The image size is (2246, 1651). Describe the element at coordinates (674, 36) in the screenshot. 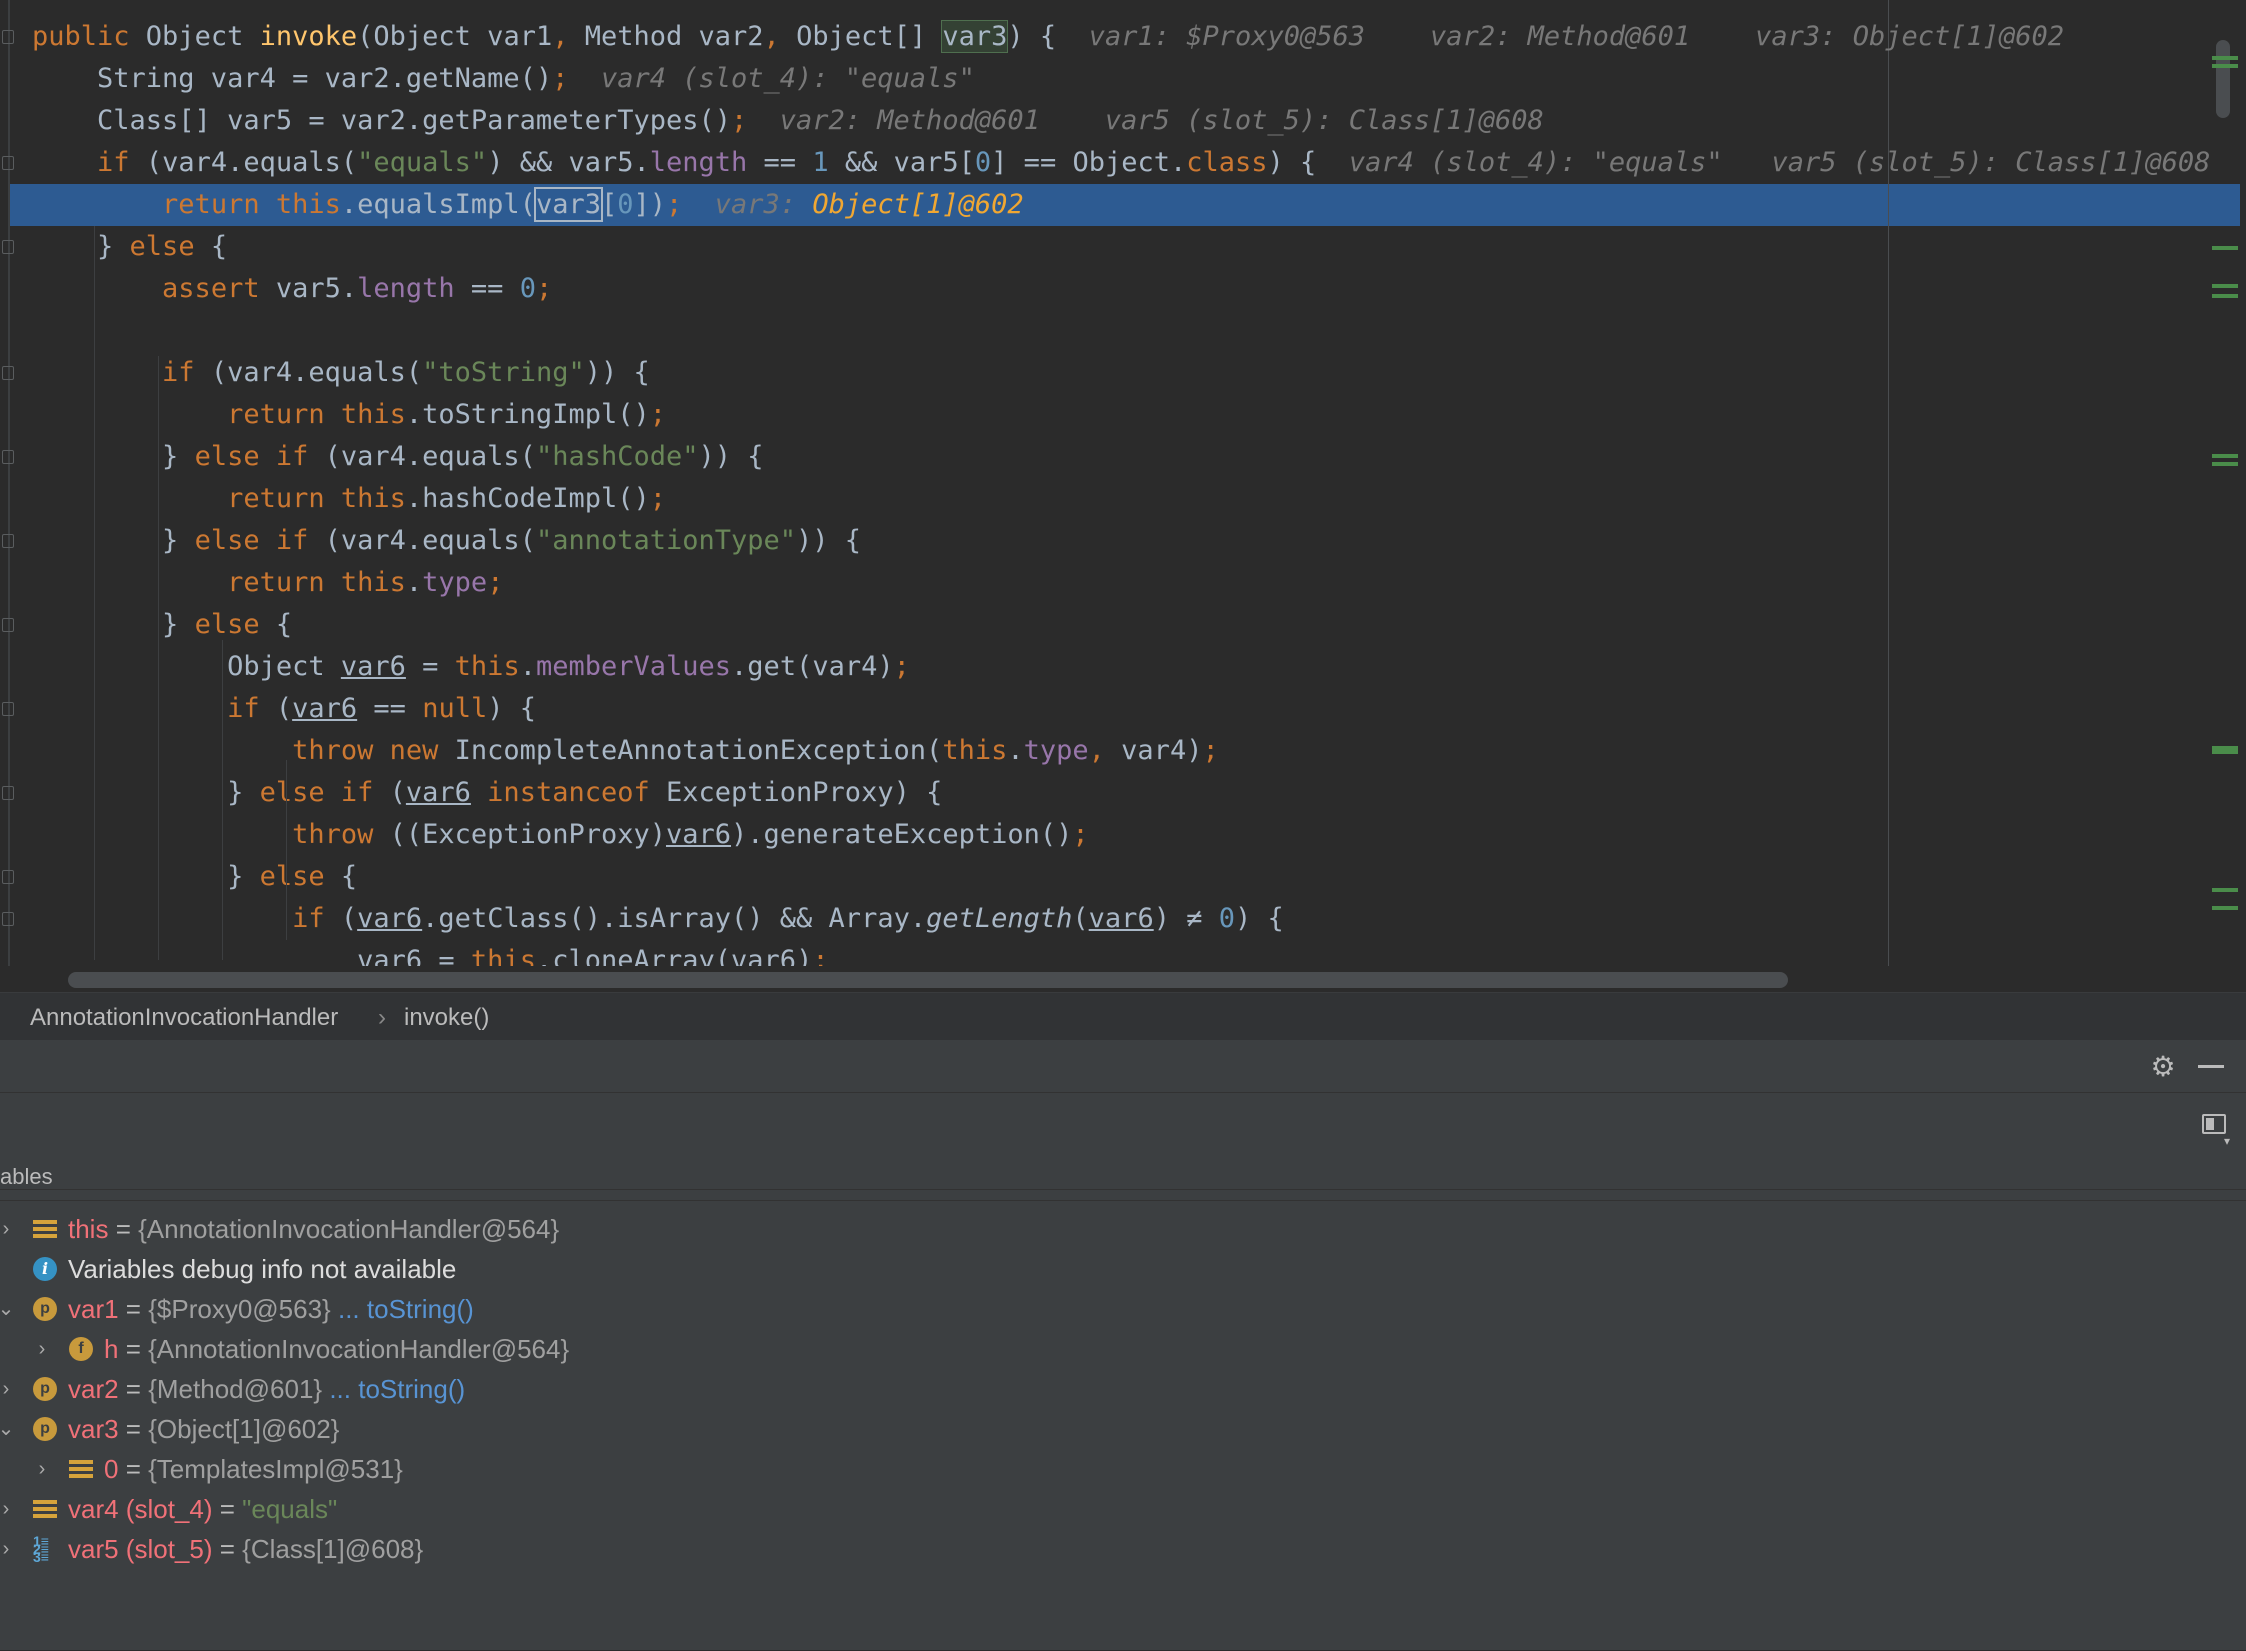

I see `code-token: Method var2` at that location.